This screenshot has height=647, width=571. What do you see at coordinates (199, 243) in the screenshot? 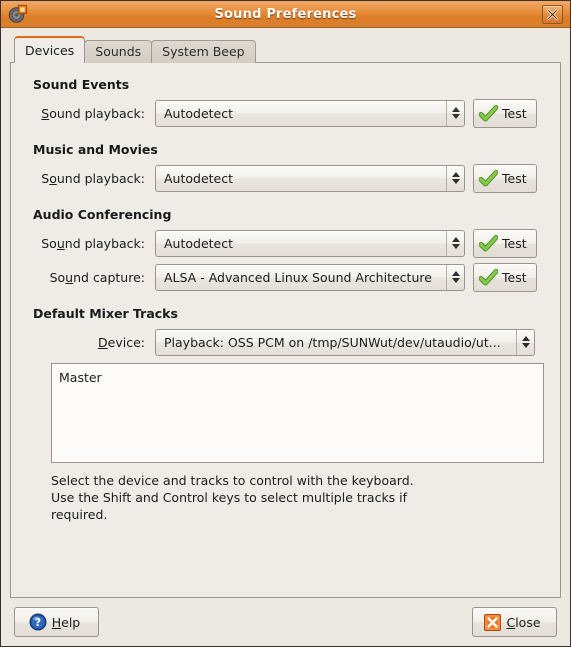
I see `combo-conferencing-playback-value: Autodetect` at bounding box center [199, 243].